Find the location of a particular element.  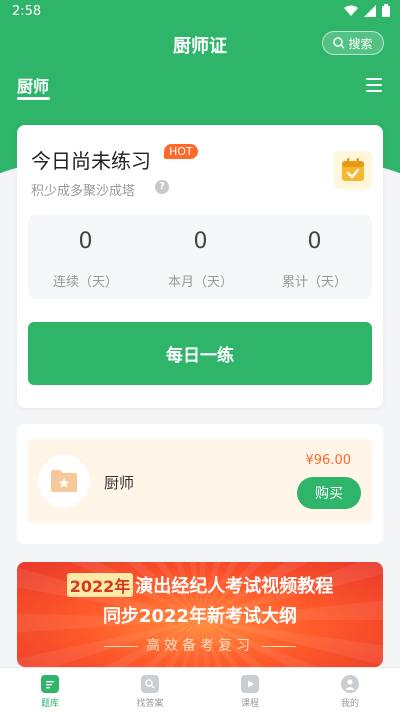

active-tab-indicator is located at coordinates (33, 98).